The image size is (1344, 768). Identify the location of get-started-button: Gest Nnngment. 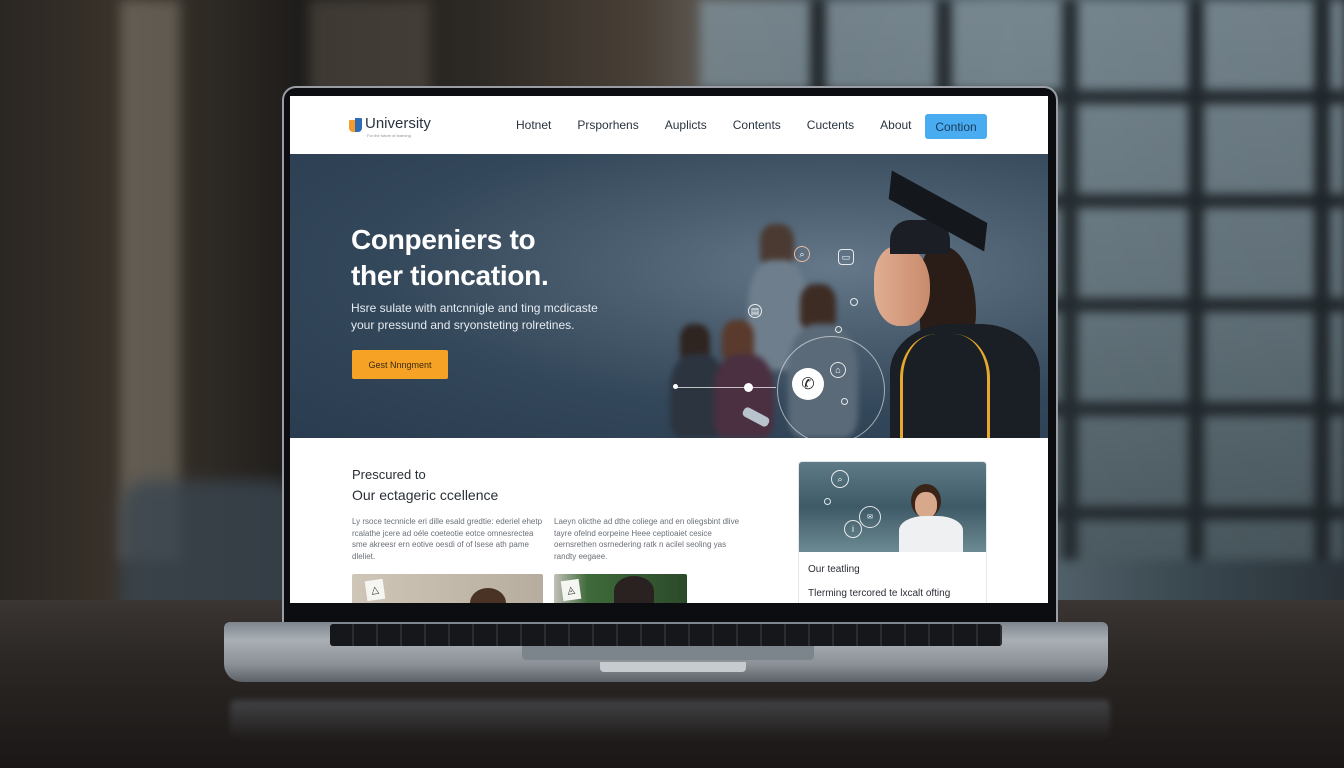
(400, 364).